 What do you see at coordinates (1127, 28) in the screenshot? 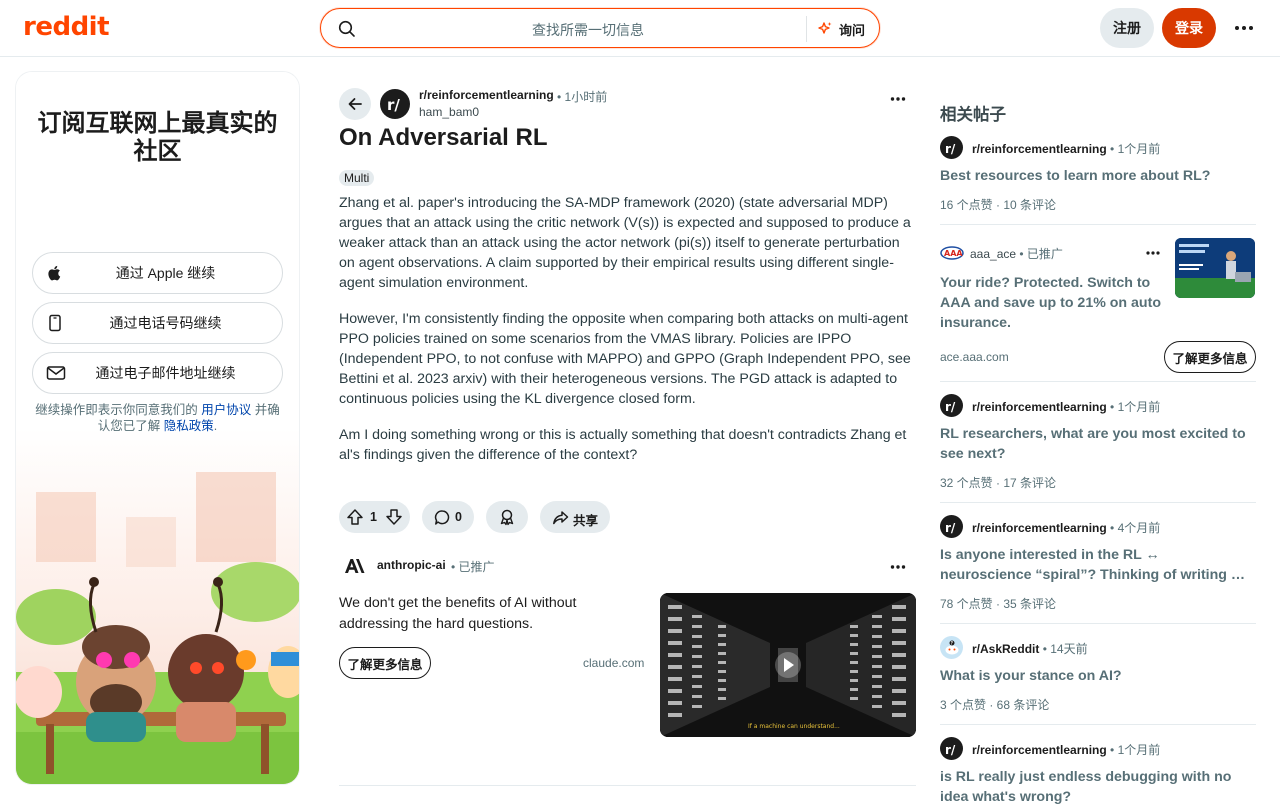
I see `signup-button: 注册` at bounding box center [1127, 28].